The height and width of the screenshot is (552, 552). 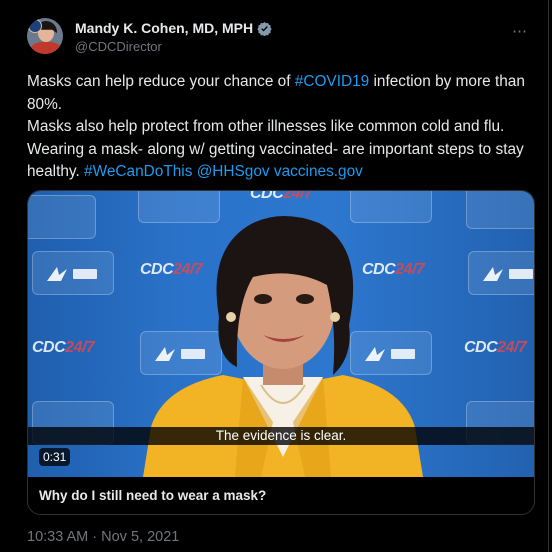 I want to click on video-duration-badge: 0:31, so click(x=55, y=457).